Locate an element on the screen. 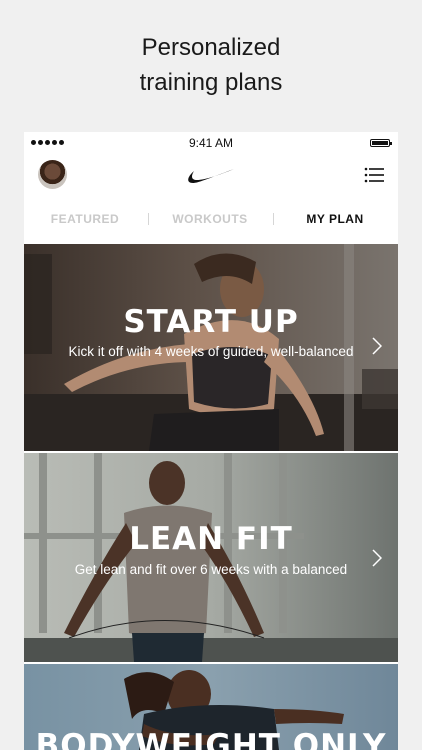  plan-title: BODYWEIGHT ONLY is located at coordinates (211, 739).